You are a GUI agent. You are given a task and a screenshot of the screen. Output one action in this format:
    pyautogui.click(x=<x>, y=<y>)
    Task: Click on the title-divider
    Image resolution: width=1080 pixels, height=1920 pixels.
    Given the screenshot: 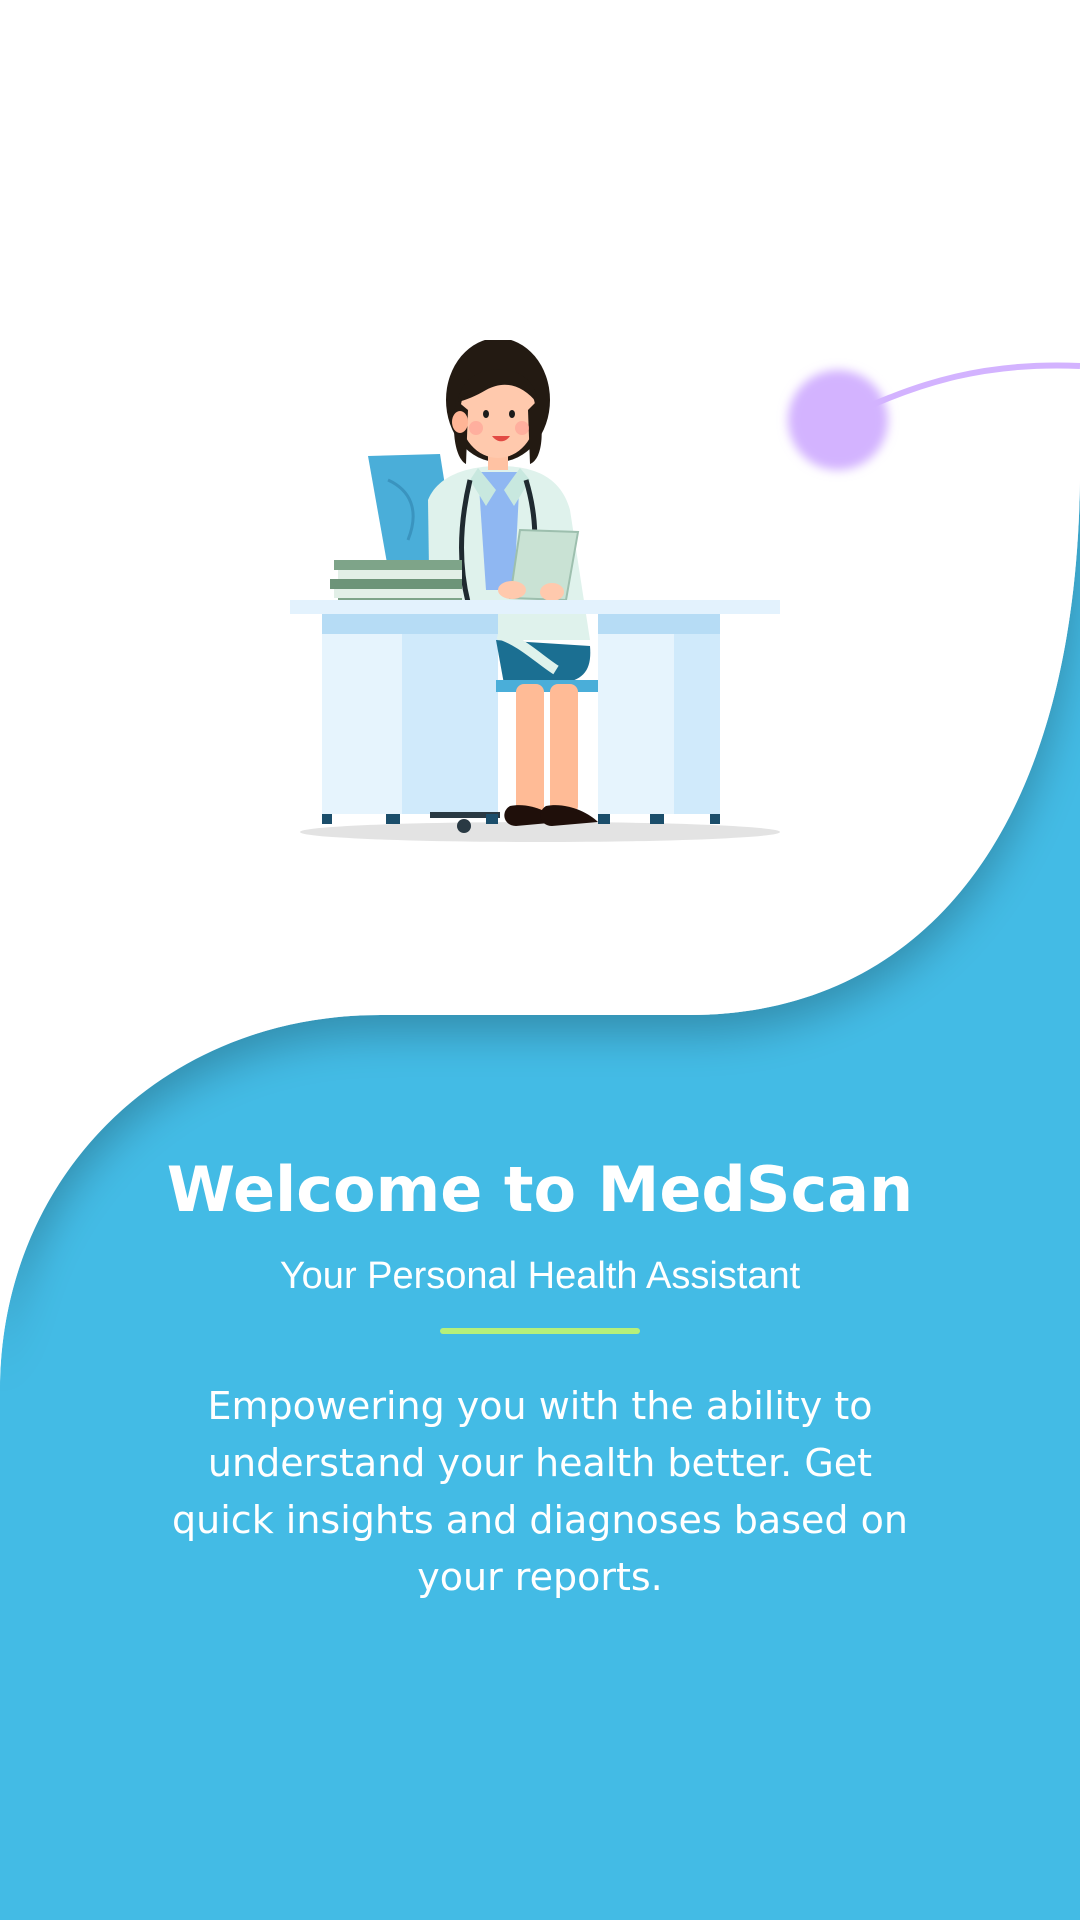 What is the action you would take?
    pyautogui.click(x=540, y=1331)
    